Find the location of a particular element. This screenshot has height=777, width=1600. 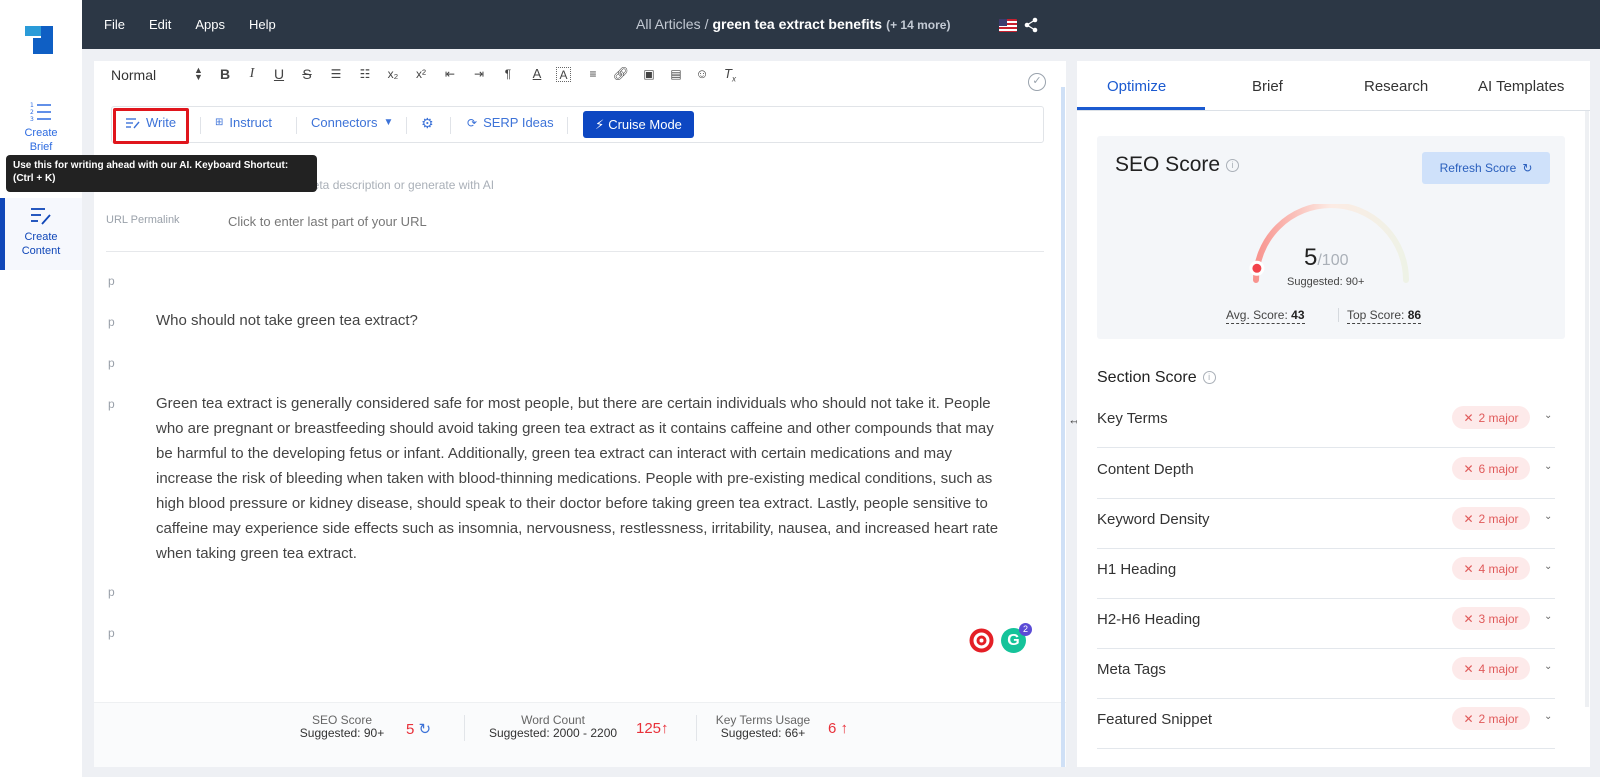

menu-file: File is located at coordinates (114, 24).